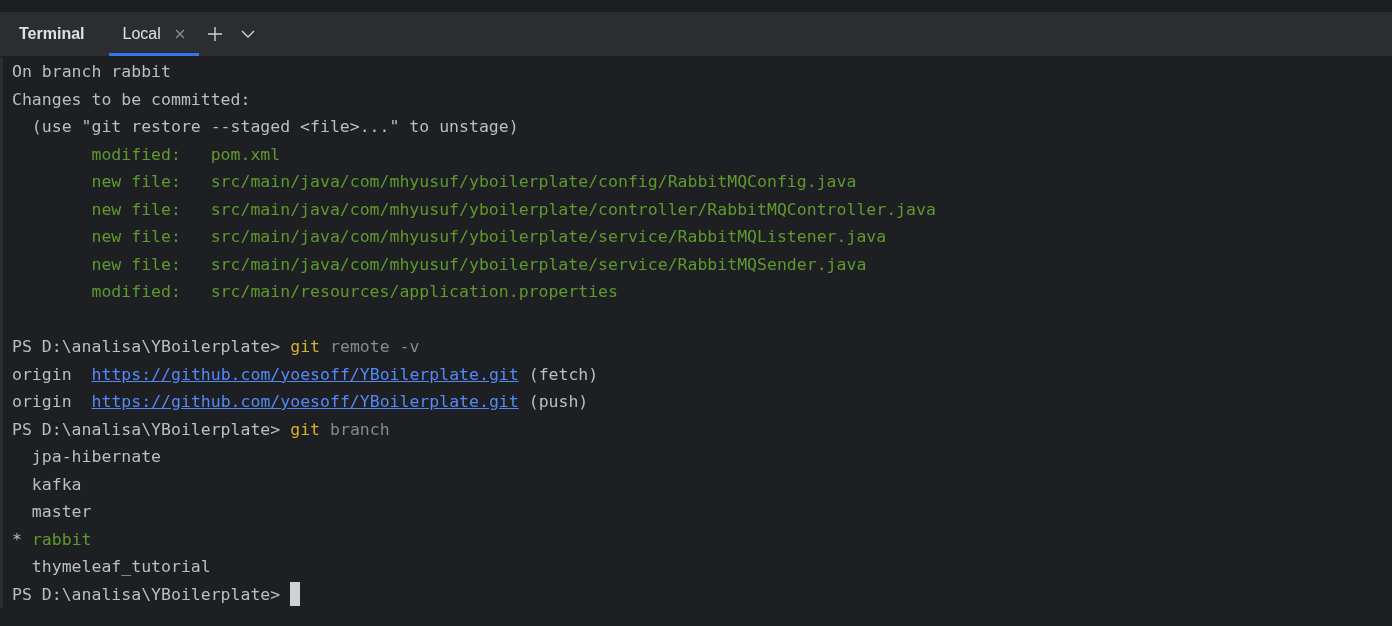  I want to click on argument-text: branch, so click(360, 429).